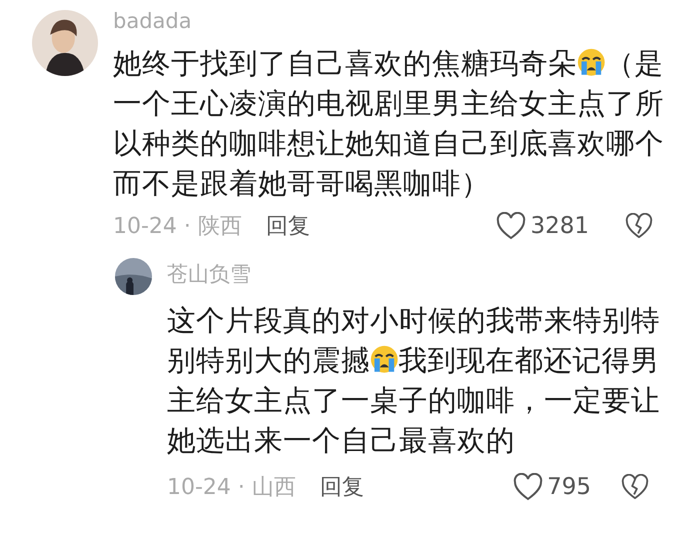 The height and width of the screenshot is (543, 690). What do you see at coordinates (177, 227) in the screenshot?
I see `date-location: 10-24 · 陕西` at bounding box center [177, 227].